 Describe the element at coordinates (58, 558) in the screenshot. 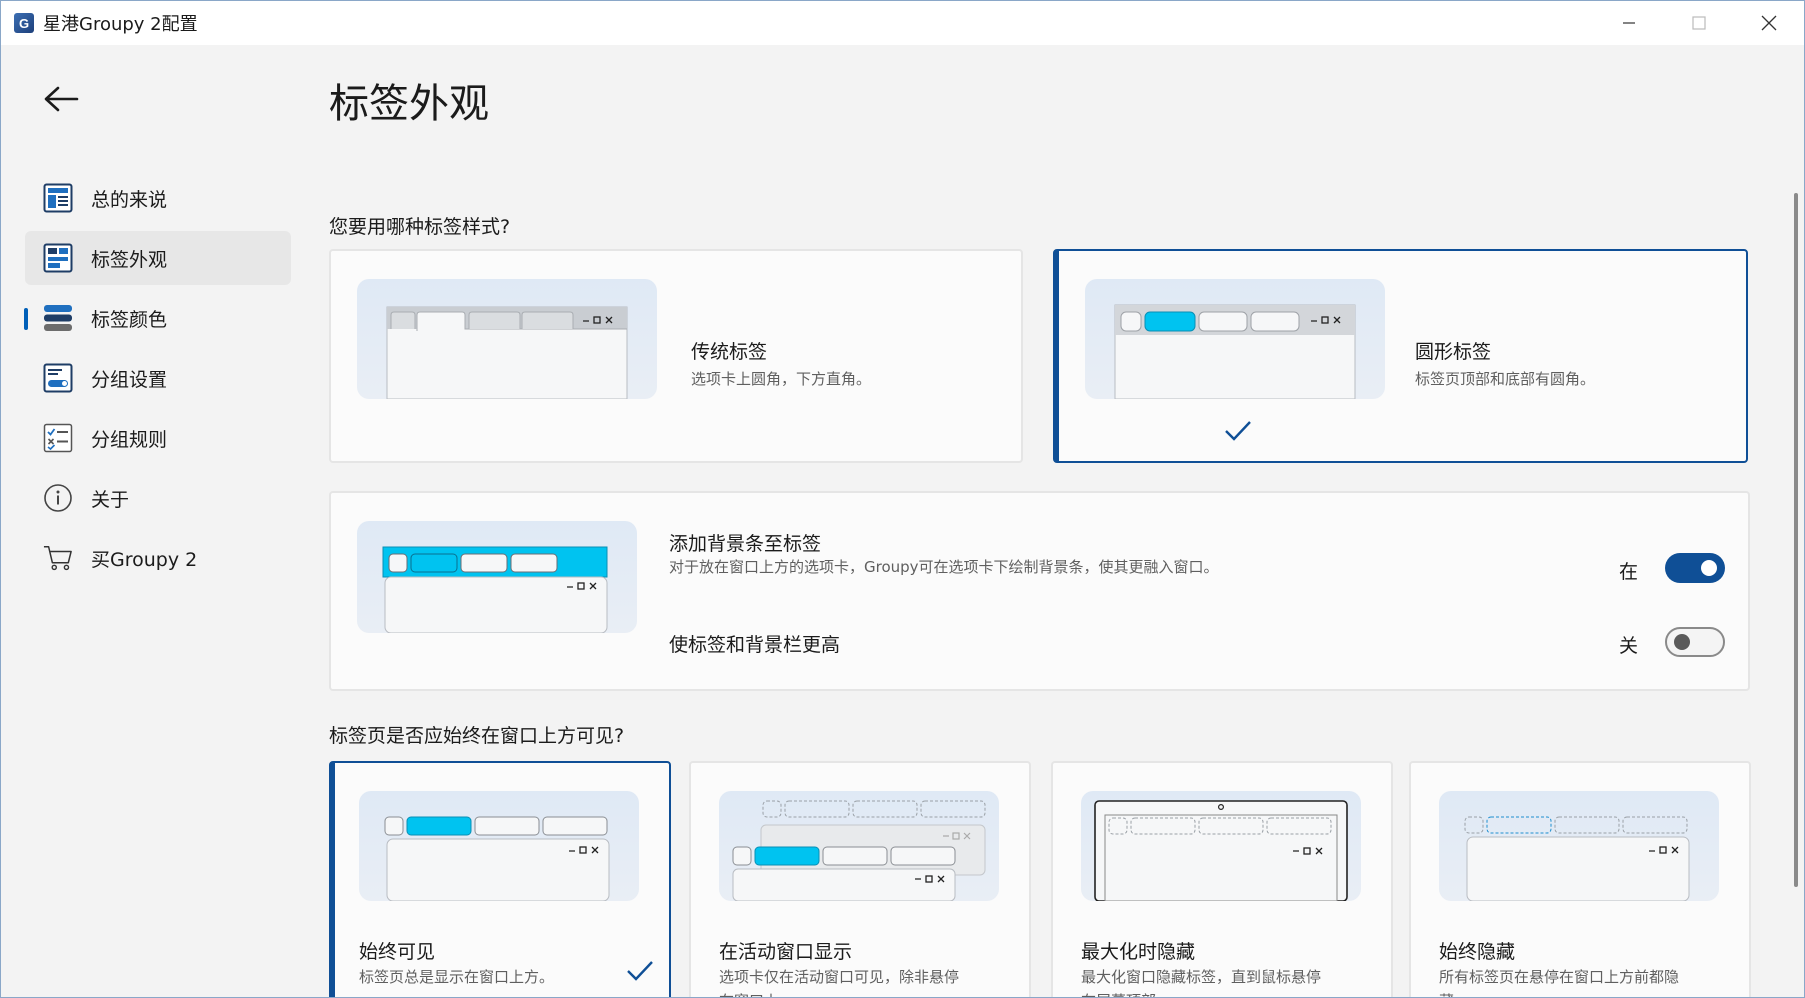

I see `cart-icon` at that location.